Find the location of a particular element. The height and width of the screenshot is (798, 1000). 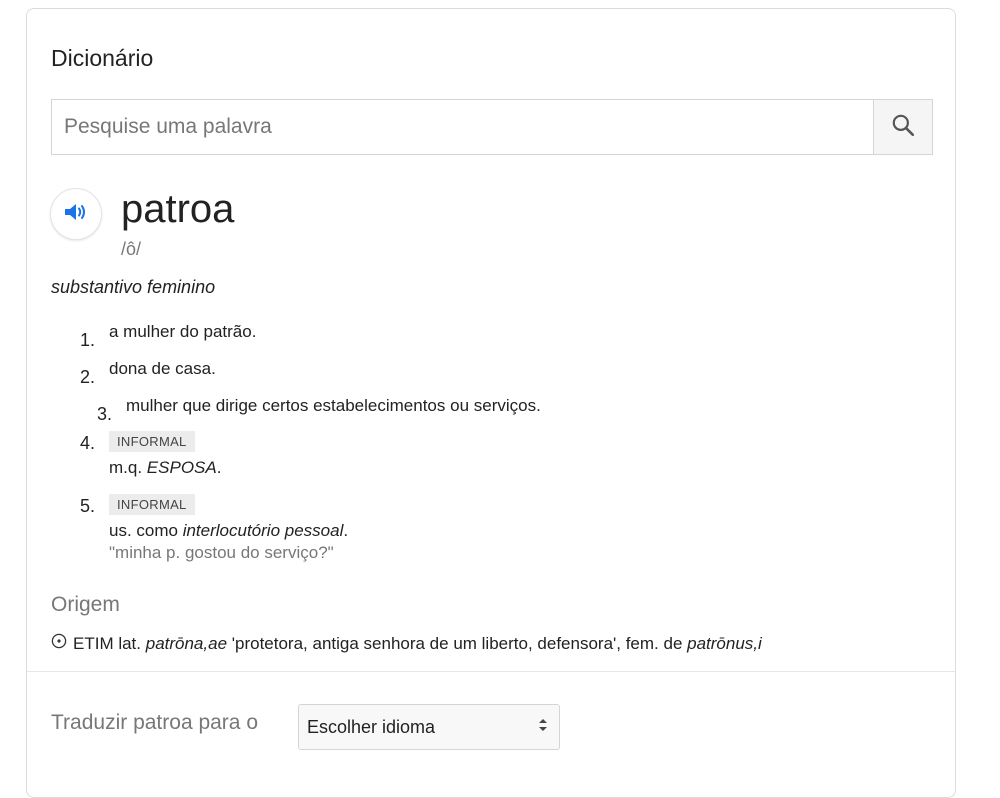

pronunciation-button is located at coordinates (76, 214).